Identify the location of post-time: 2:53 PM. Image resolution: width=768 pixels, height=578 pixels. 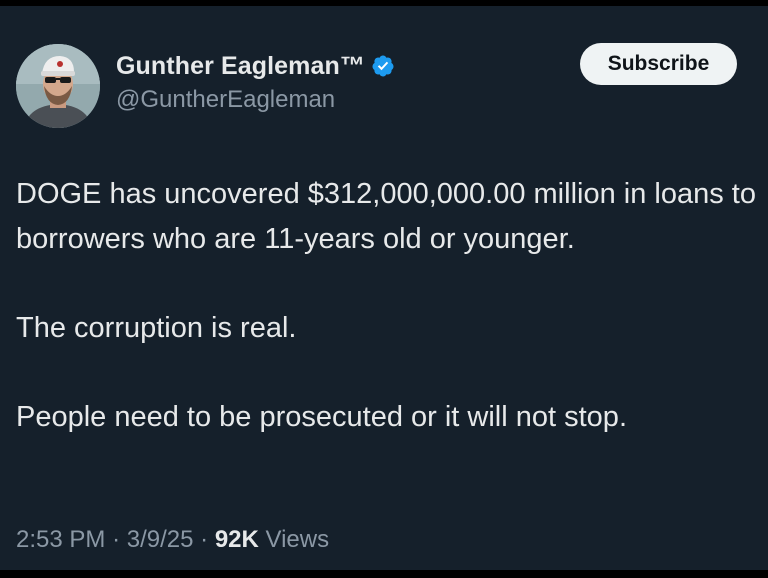
(60, 539).